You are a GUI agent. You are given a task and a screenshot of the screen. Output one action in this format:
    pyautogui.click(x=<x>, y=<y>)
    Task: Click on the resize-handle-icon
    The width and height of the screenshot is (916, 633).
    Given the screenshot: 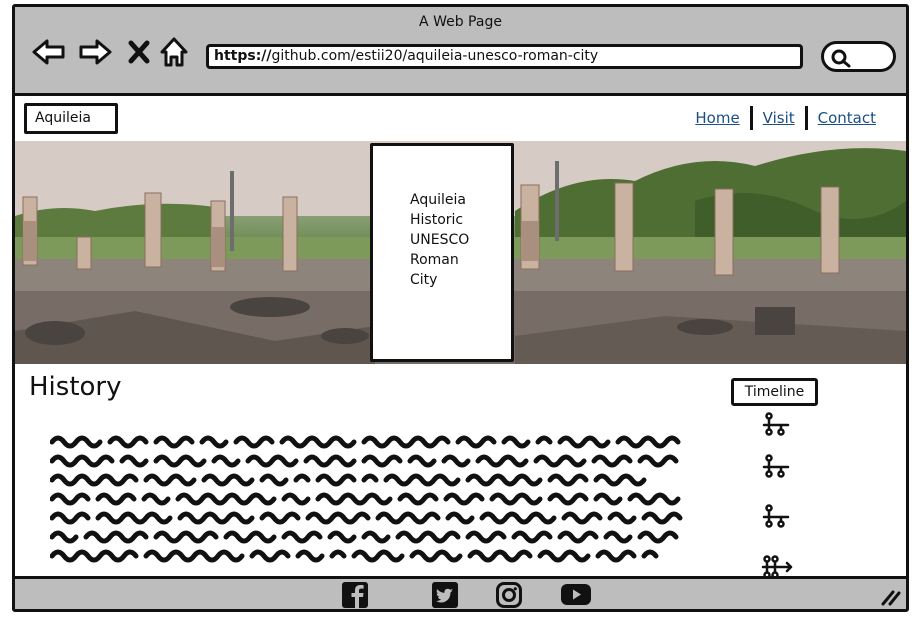 What is the action you would take?
    pyautogui.click(x=891, y=597)
    